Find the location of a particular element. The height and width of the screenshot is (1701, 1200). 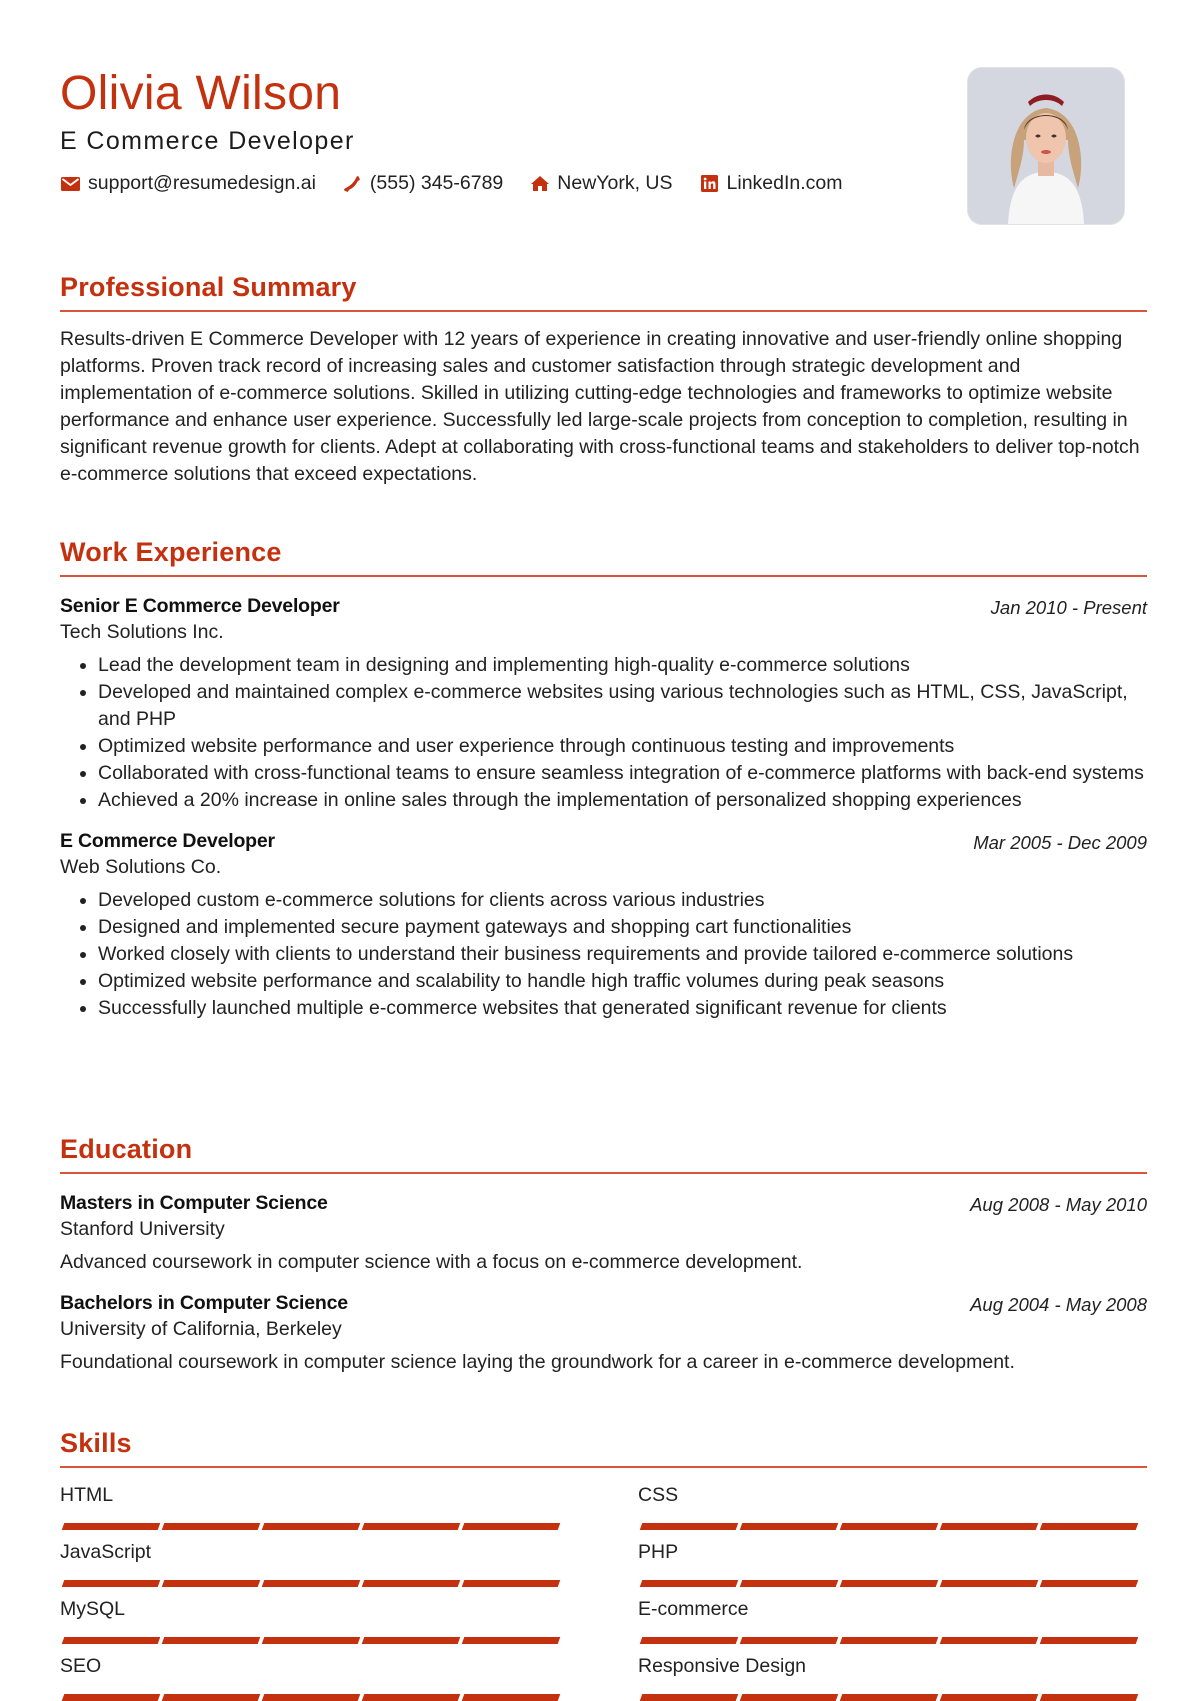

job-title: Senior E Commerce Developer is located at coordinates (200, 606).